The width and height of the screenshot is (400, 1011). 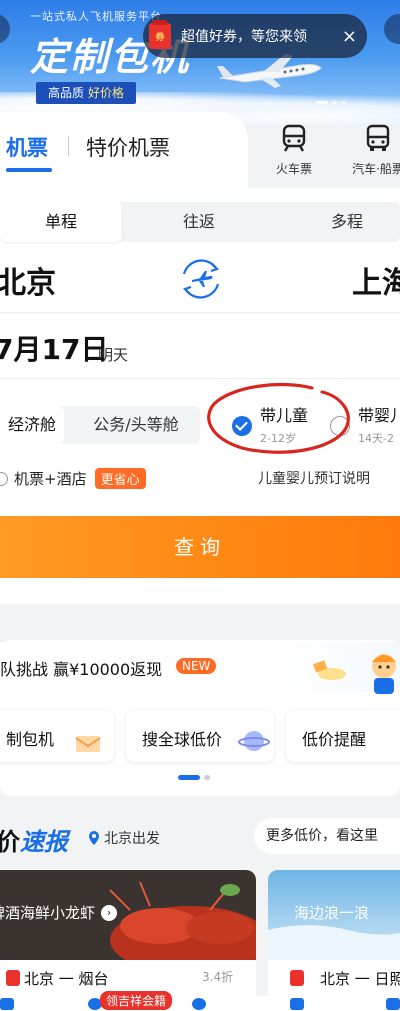 I want to click on deal-caption: 啤酒海鲜小龙虾 ›, so click(x=59, y=912).